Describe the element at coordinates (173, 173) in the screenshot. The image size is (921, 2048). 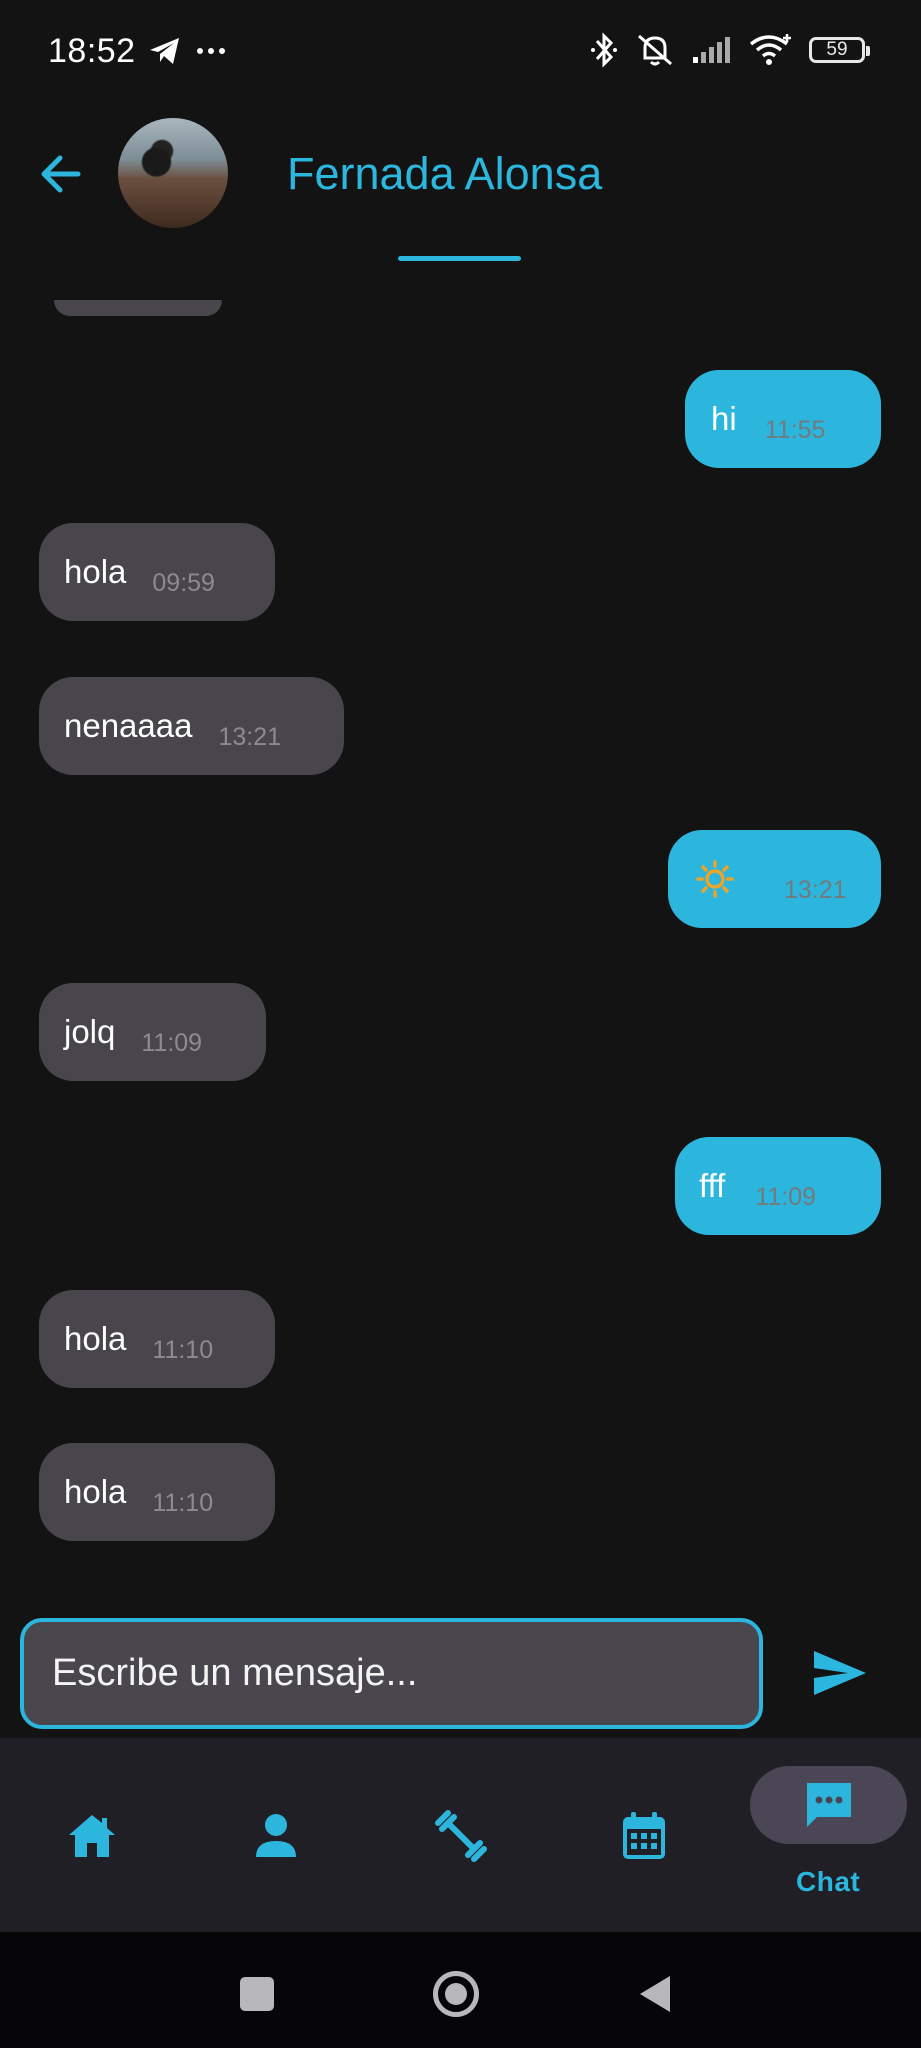
I see `contact-avatar` at that location.